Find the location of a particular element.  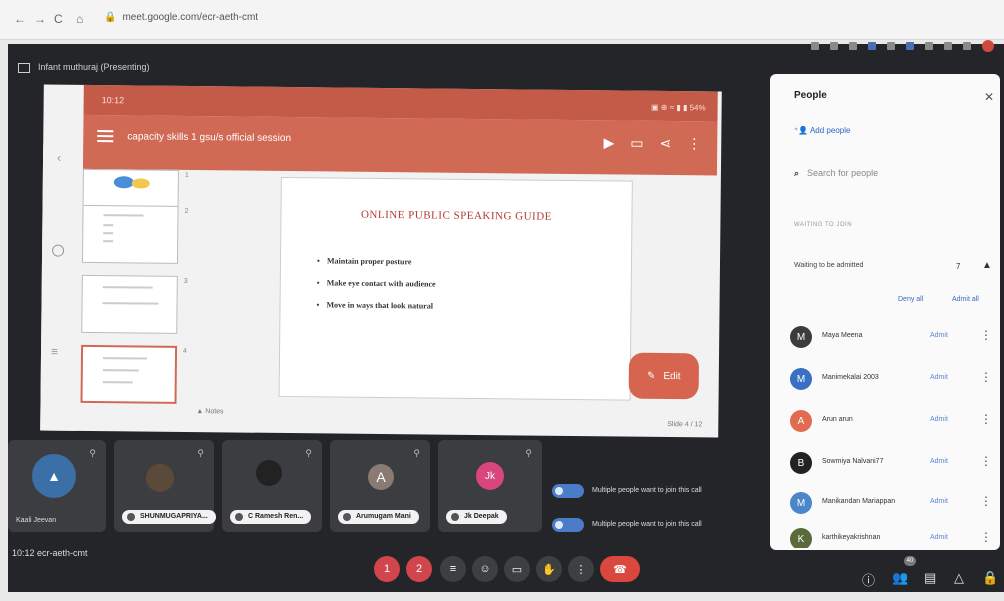

play-icon: ▶ is located at coordinates (608, 142).